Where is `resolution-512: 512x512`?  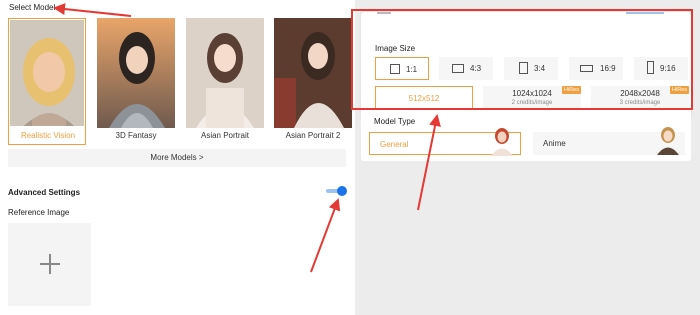
resolution-512: 512x512 is located at coordinates (424, 98).